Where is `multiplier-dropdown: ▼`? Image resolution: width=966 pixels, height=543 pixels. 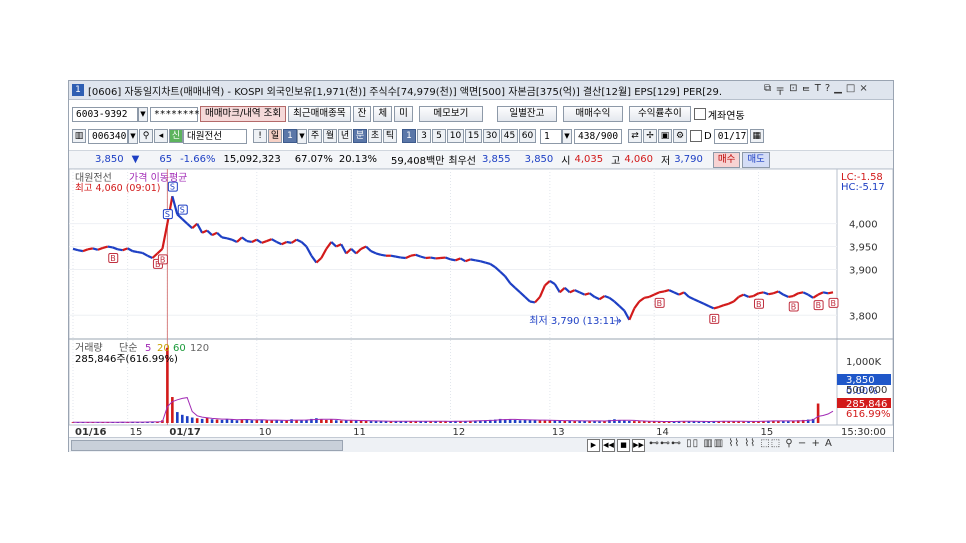
multiplier-dropdown: ▼ is located at coordinates (567, 136).